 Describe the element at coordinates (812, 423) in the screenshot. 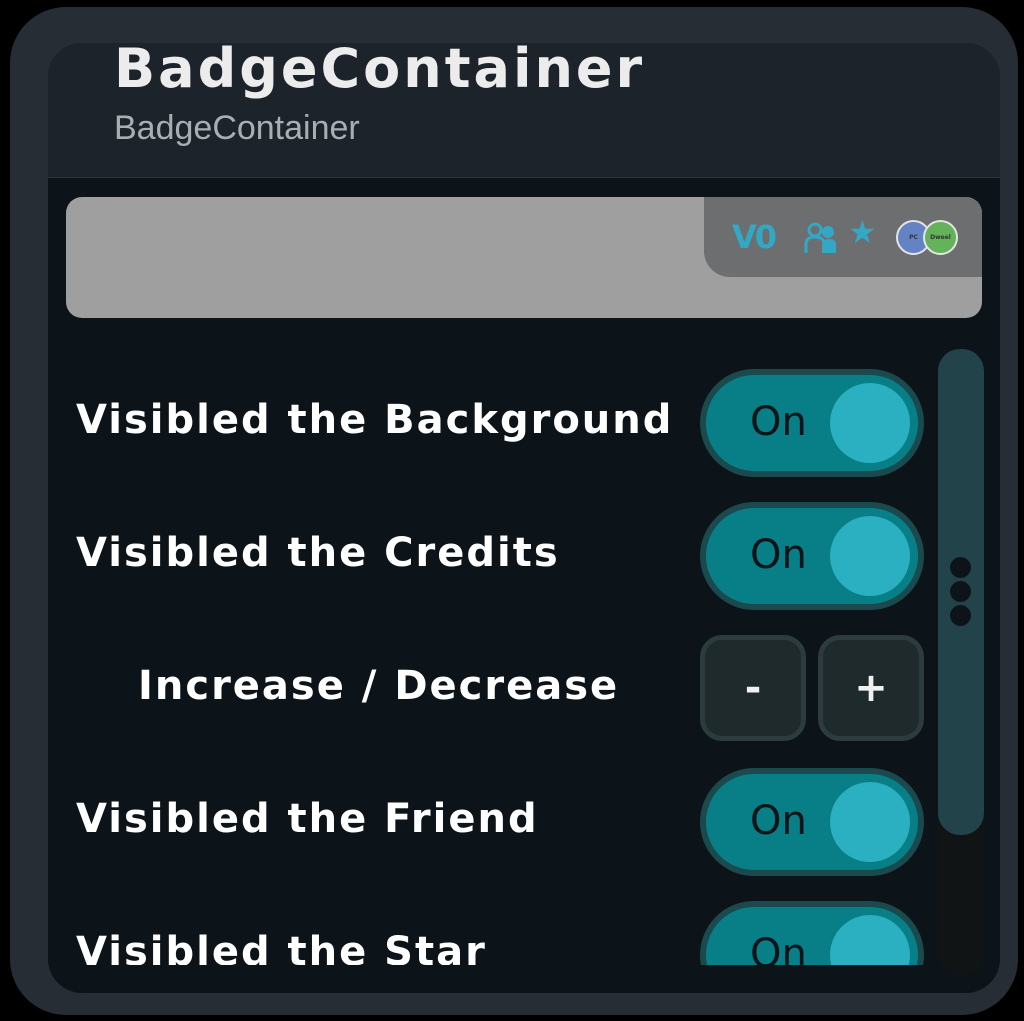

I see `background-visibility-toggle: On` at that location.